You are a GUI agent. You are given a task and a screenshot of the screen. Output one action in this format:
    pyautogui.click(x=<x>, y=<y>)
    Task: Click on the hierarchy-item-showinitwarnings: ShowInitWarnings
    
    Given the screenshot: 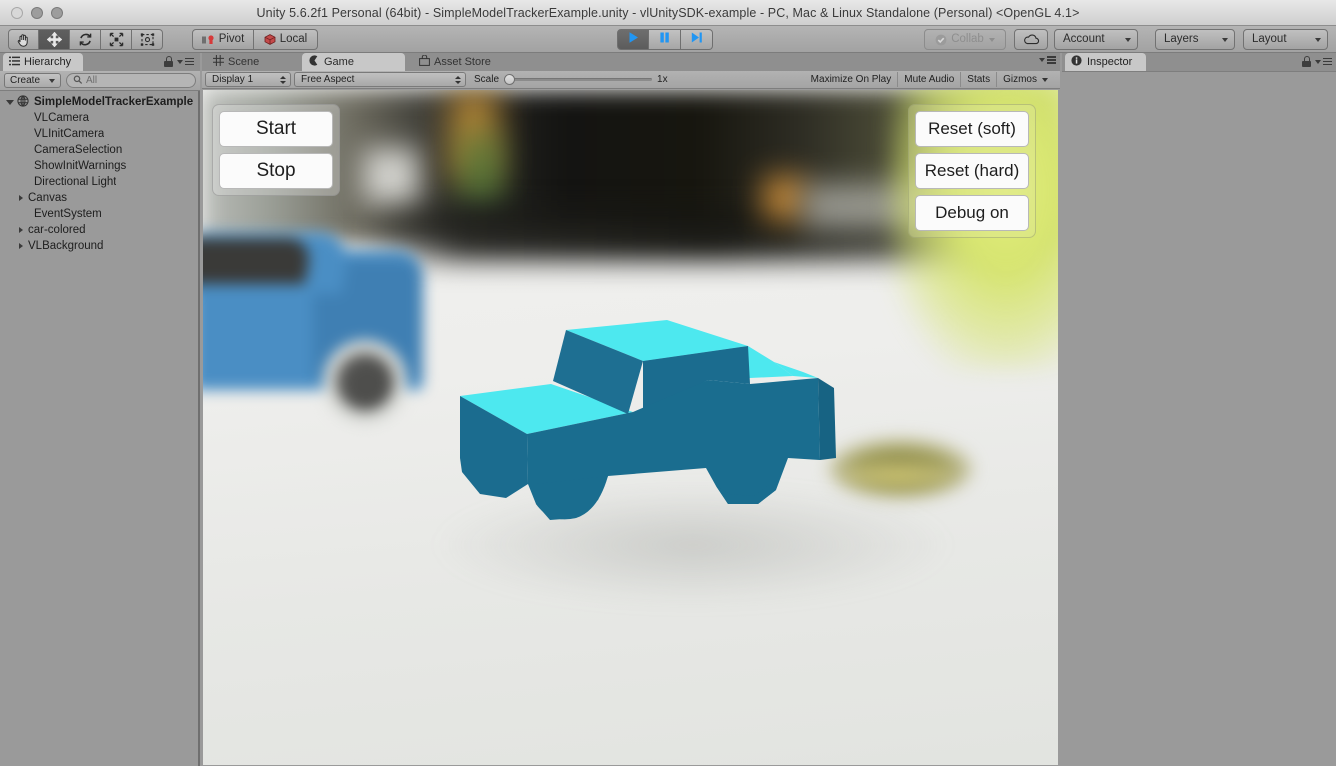 What is the action you would take?
    pyautogui.click(x=100, y=166)
    